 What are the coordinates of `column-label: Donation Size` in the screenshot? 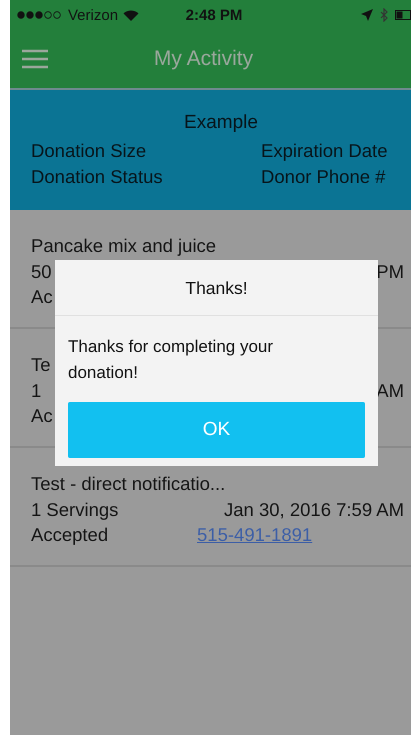 It's located at (89, 151).